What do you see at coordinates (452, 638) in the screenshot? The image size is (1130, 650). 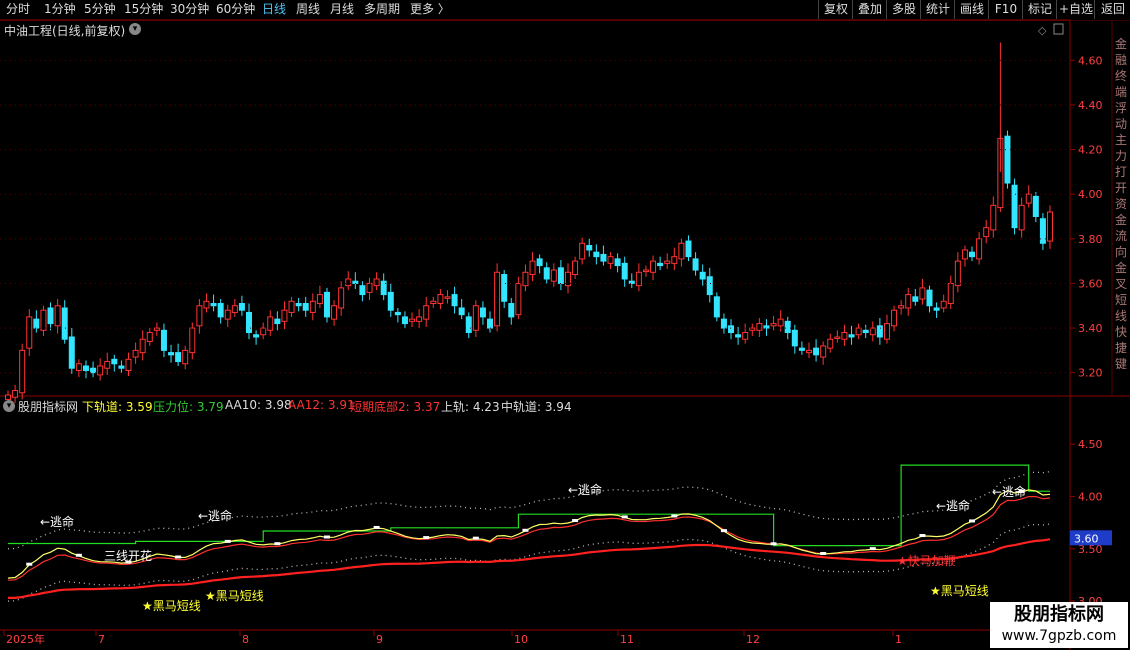 I see `date-axis: 2025年 7 8 9 10 11 12 1` at bounding box center [452, 638].